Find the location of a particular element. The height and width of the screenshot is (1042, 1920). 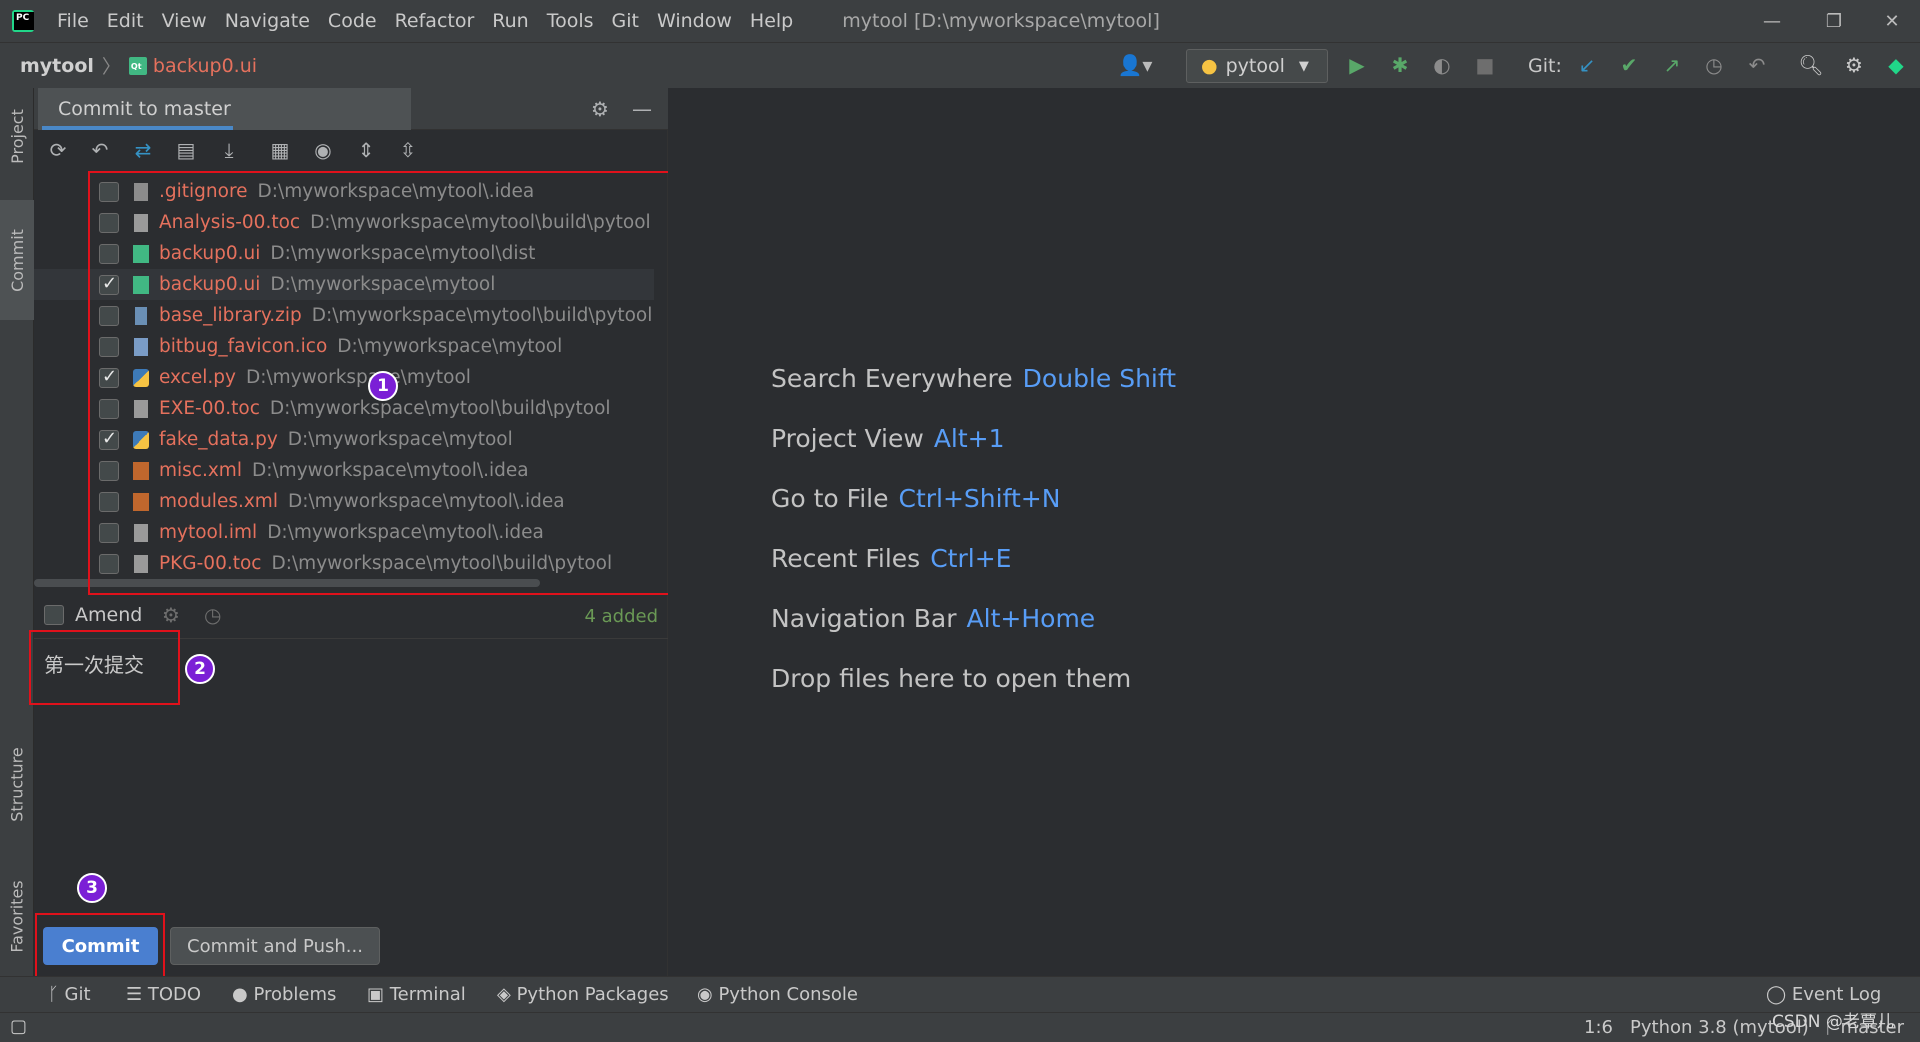

problems-icon: ● is located at coordinates (243, 994).